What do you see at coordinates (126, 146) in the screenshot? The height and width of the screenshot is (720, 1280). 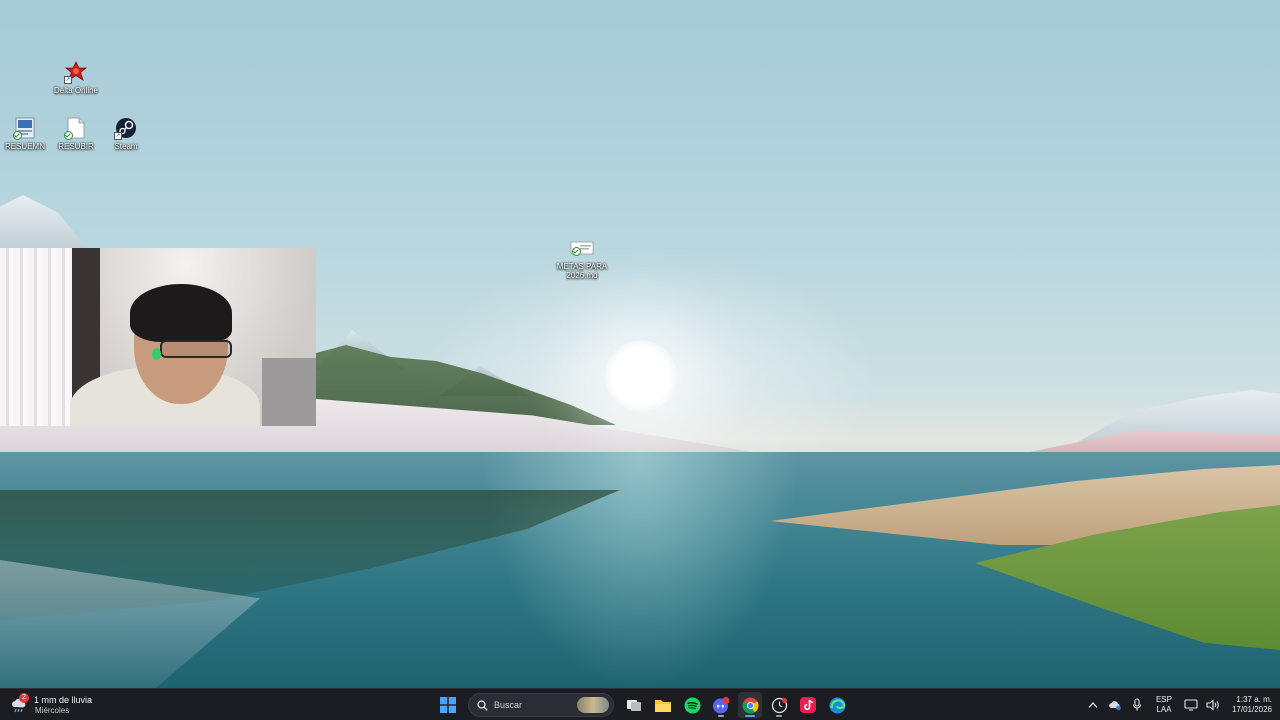 I see `desktop-icon-label: Steam` at bounding box center [126, 146].